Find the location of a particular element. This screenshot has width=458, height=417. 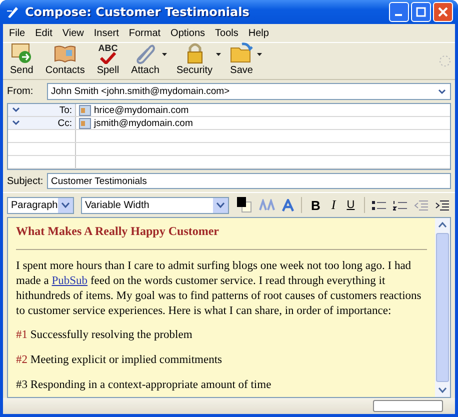

numbered-list-icon is located at coordinates (399, 205).